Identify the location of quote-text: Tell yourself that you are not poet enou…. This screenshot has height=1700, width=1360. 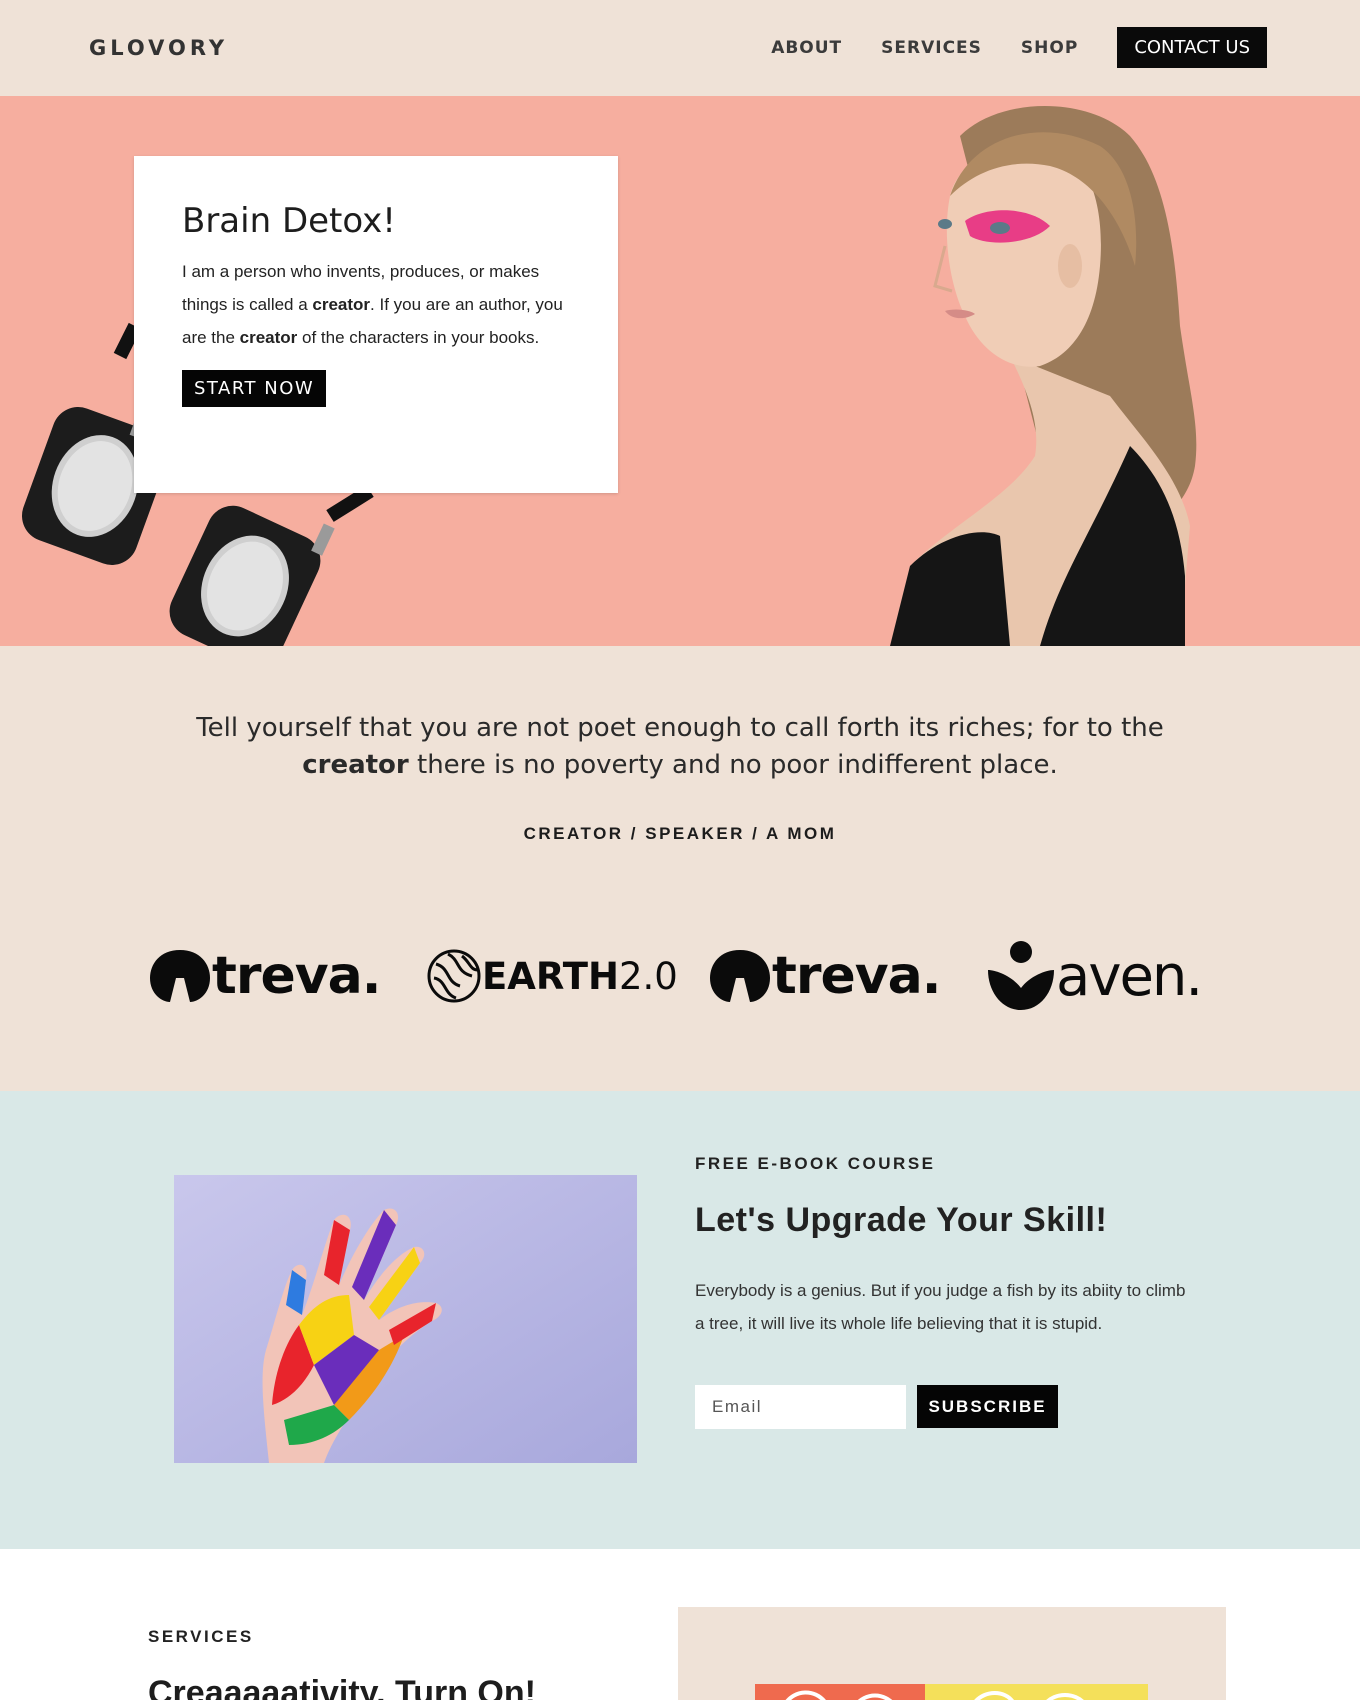
(680, 747).